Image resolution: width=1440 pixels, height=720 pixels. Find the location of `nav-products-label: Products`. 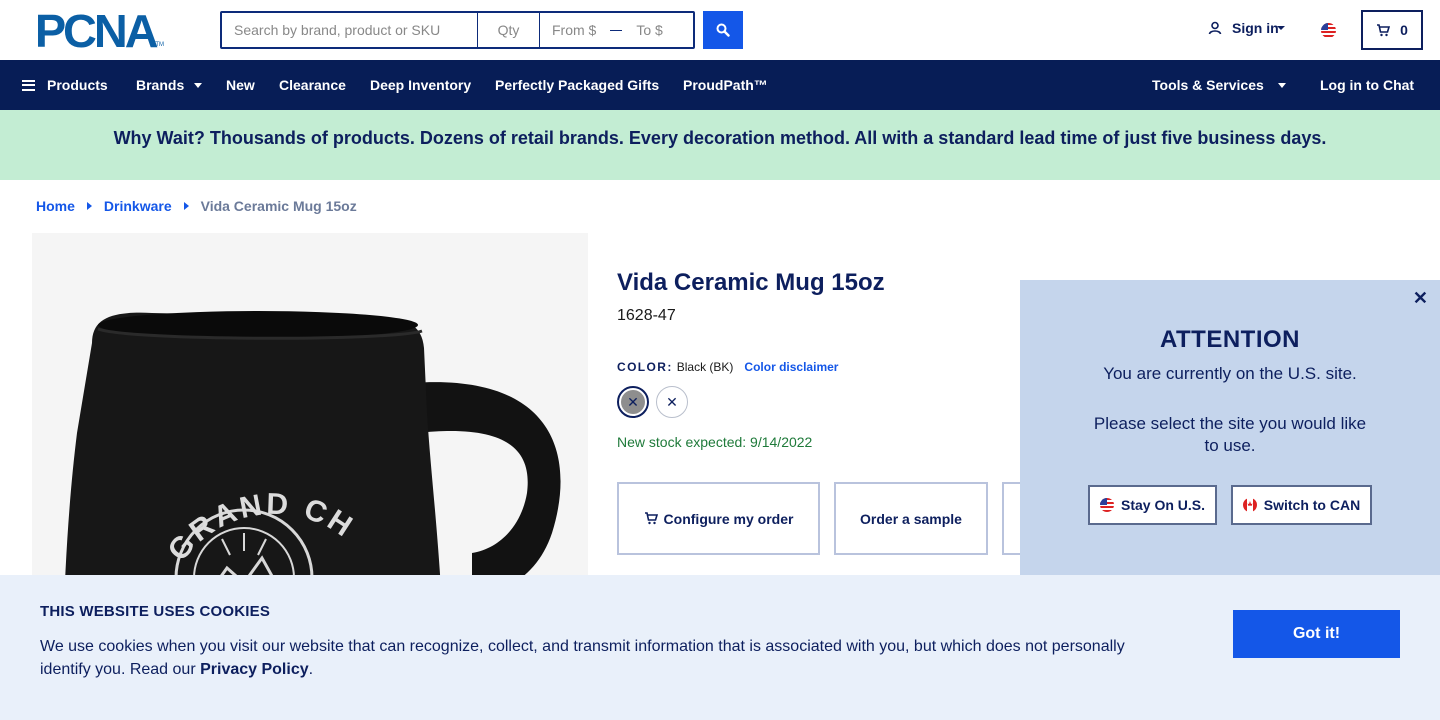

nav-products-label: Products is located at coordinates (77, 85).